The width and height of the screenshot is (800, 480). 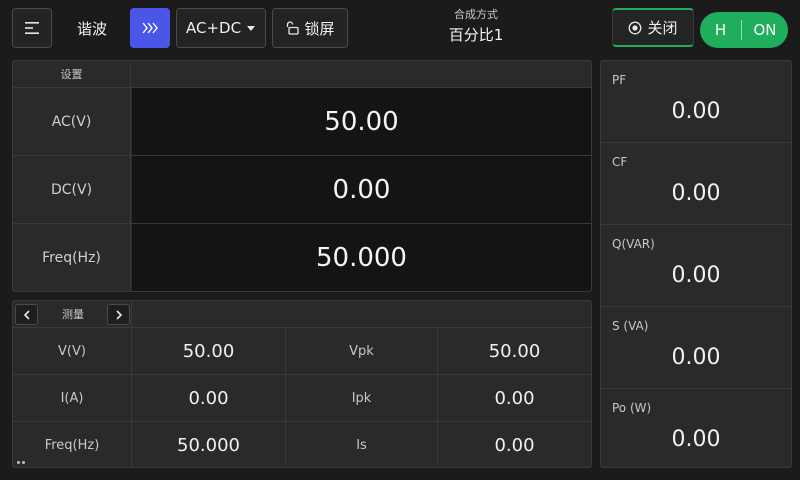 I want to click on frequency-input: 50.000, so click(x=361, y=257).